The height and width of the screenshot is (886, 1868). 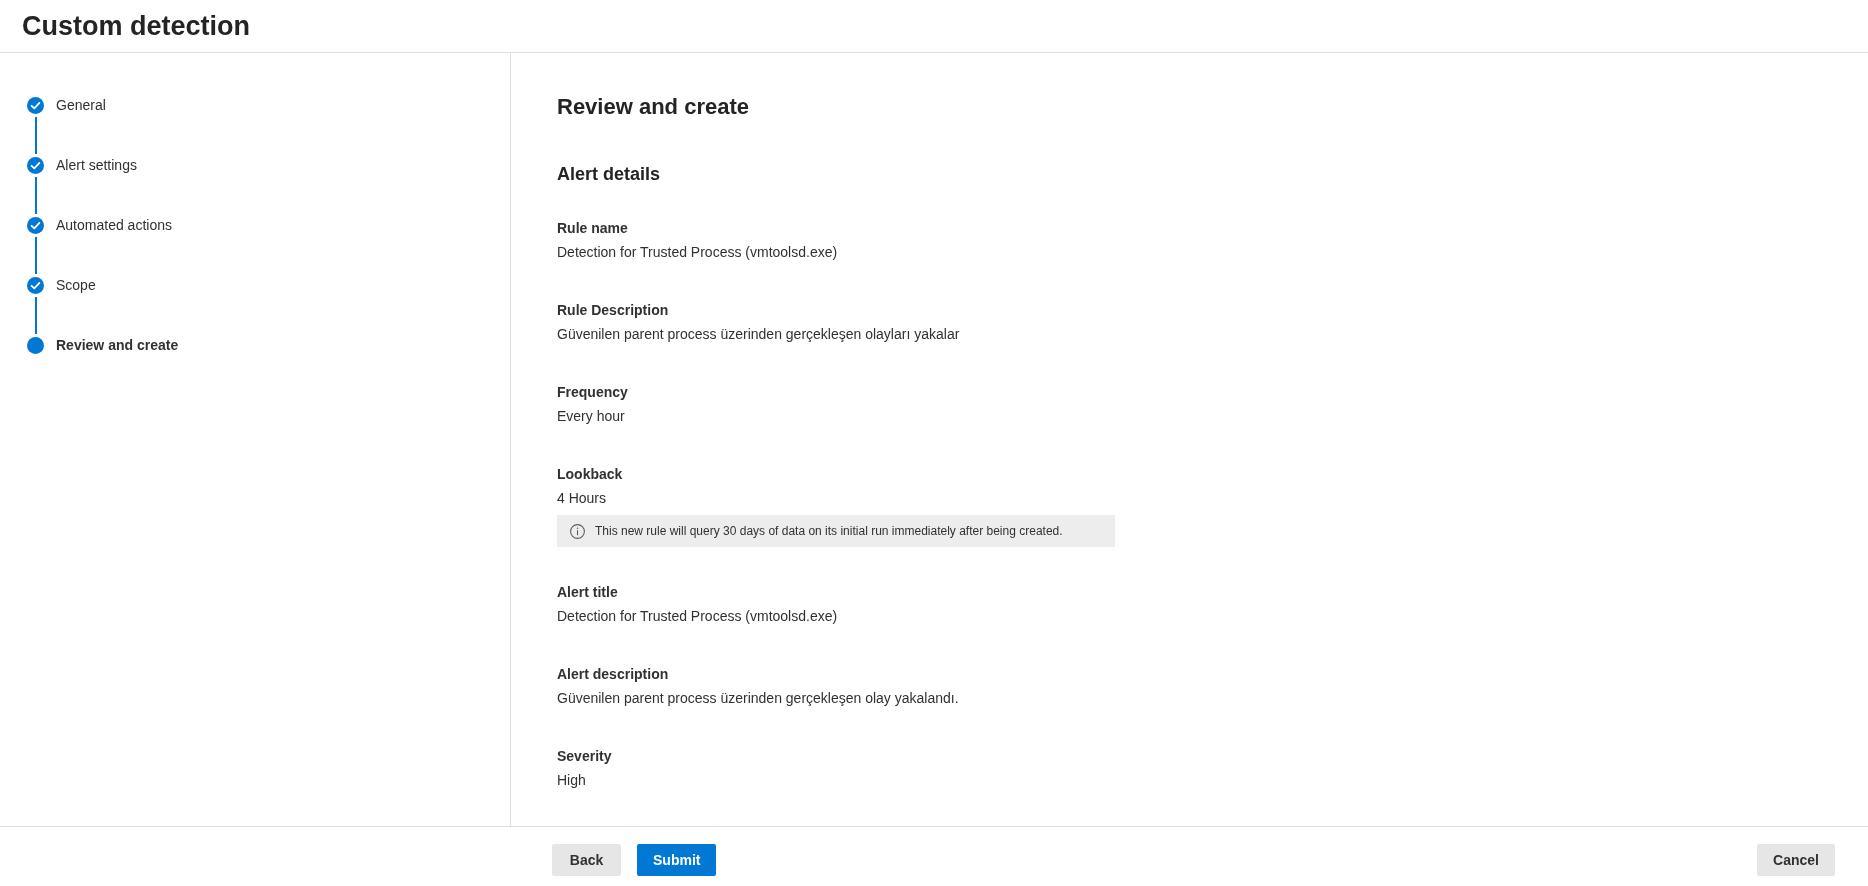 I want to click on field-value: Güvenilen parent process üzerinden gerçekleşen olay yakalandı., so click(x=758, y=698).